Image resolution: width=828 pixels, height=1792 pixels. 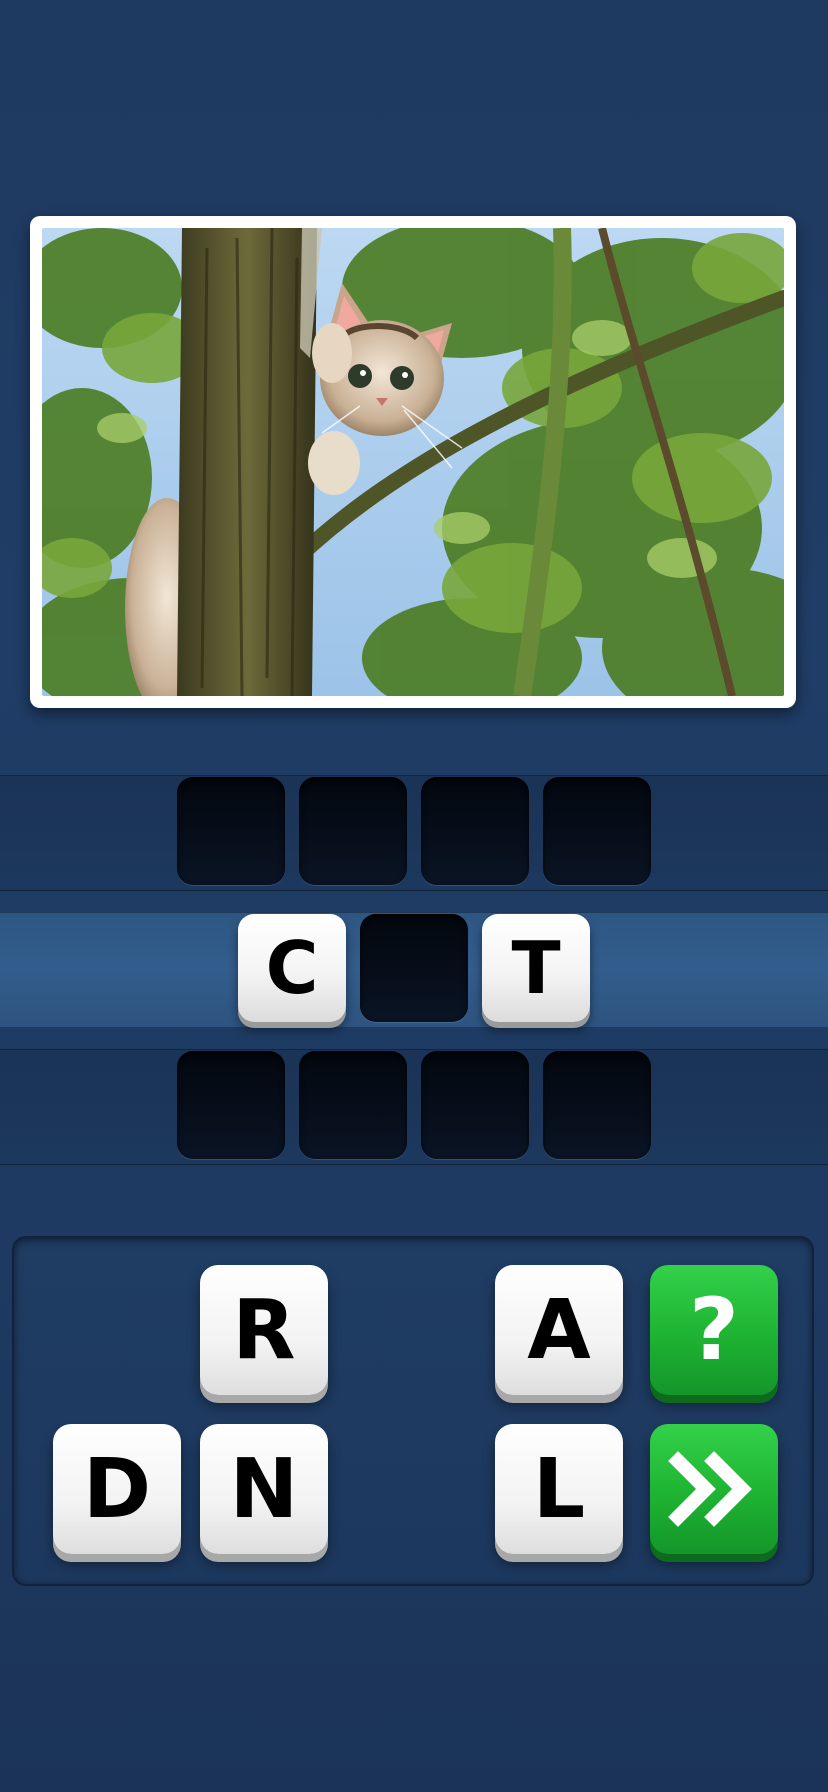 I want to click on question-mark-icon: ?, so click(x=714, y=1330).